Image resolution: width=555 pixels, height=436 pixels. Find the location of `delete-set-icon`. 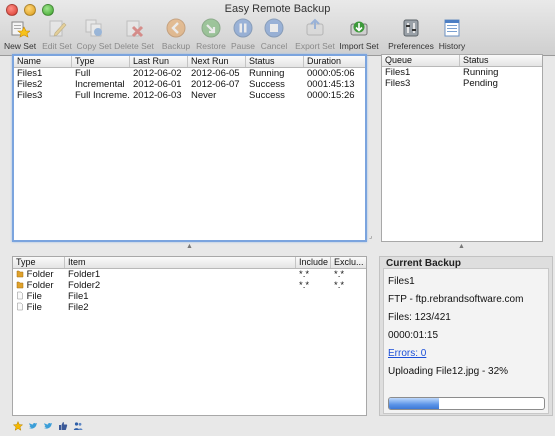

delete-set-icon is located at coordinates (135, 29).